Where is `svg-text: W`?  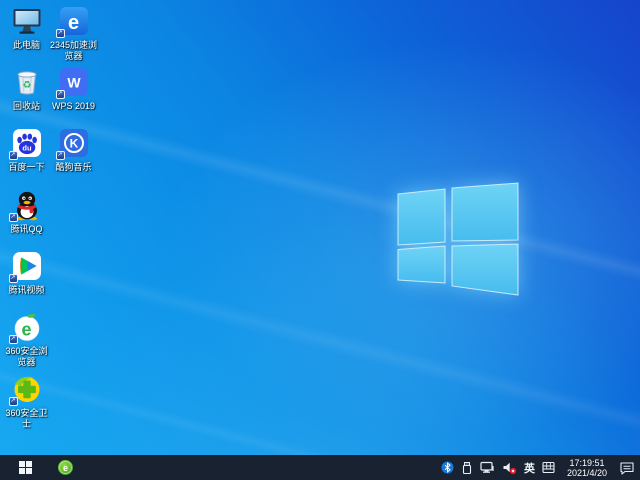
svg-text: W is located at coordinates (74, 83).